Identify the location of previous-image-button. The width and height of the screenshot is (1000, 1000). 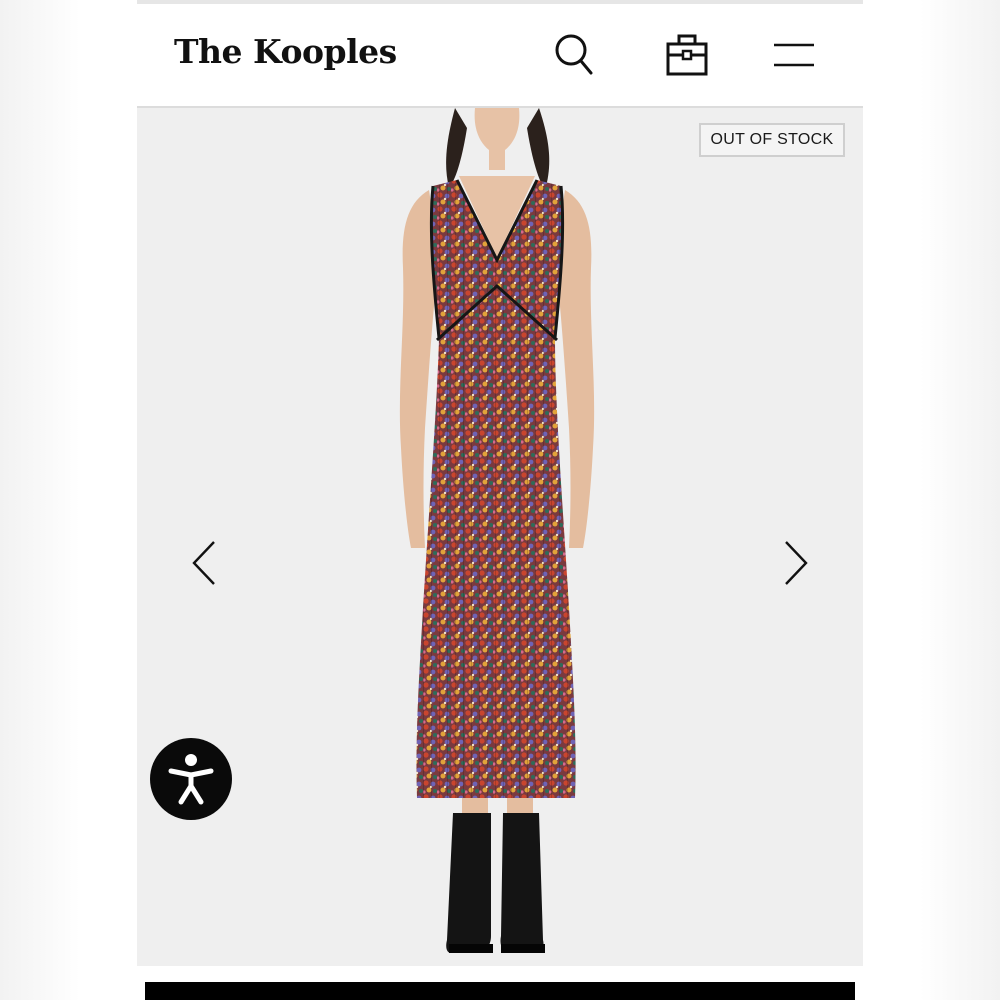
(205, 563).